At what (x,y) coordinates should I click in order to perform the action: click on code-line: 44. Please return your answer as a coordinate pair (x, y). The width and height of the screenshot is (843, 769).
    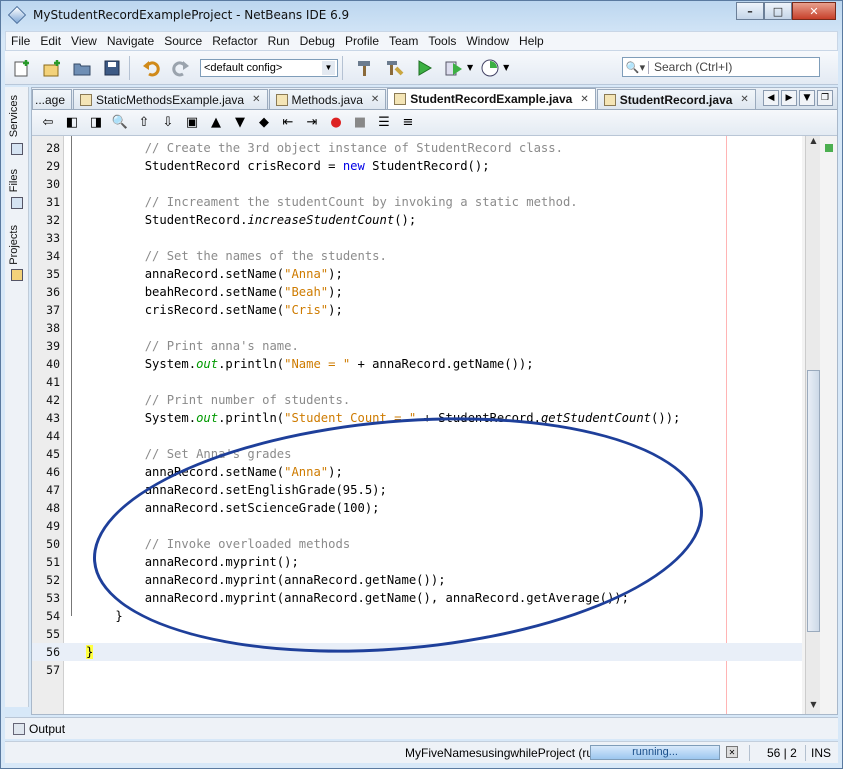
    Looking at the image, I should click on (417, 436).